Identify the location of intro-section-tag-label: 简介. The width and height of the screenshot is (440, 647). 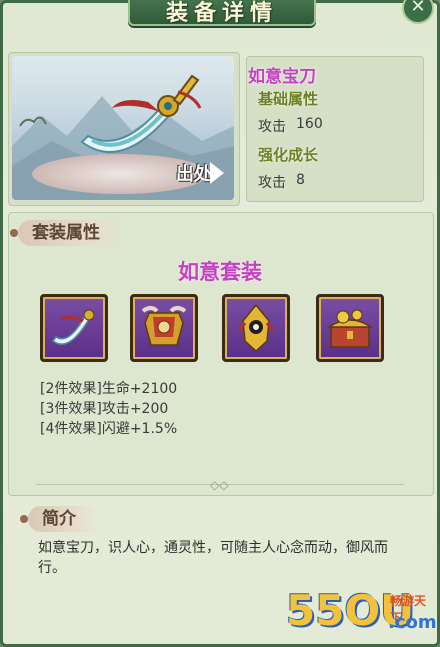
(59, 519).